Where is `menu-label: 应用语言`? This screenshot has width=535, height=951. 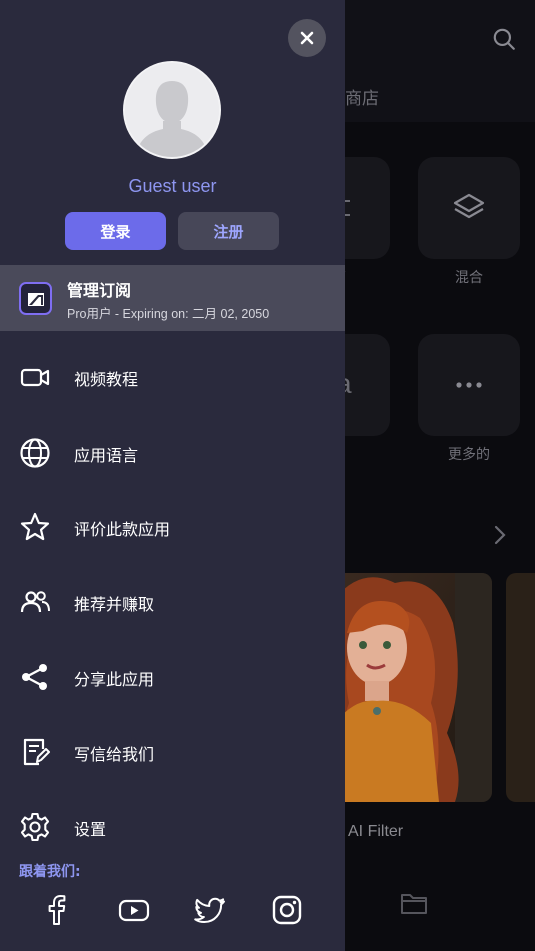 menu-label: 应用语言 is located at coordinates (106, 455).